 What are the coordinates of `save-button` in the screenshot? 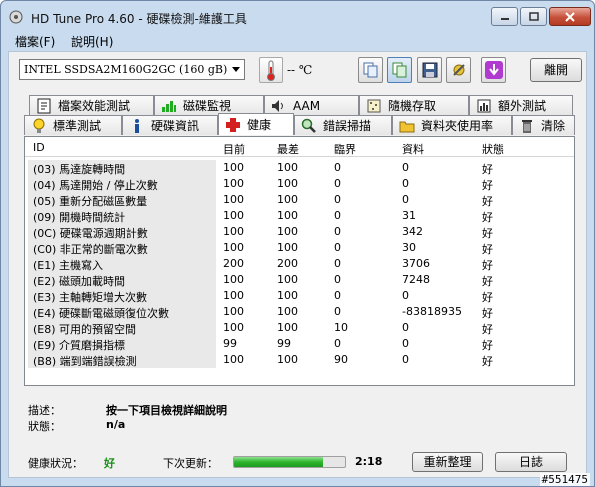 It's located at (429, 70).